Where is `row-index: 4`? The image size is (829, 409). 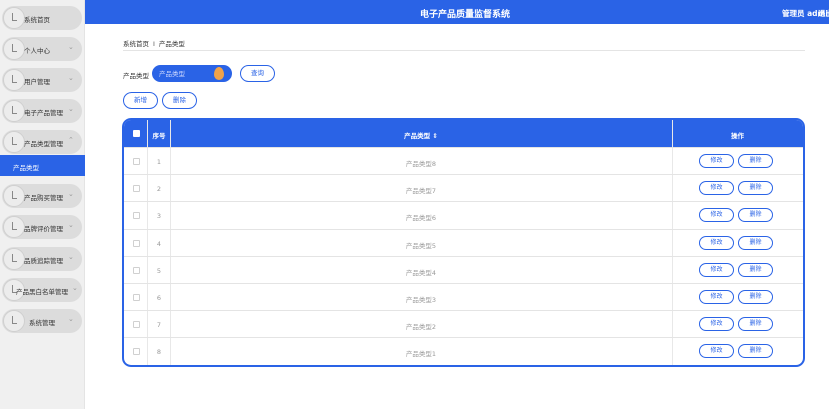
row-index: 4 is located at coordinates (159, 243).